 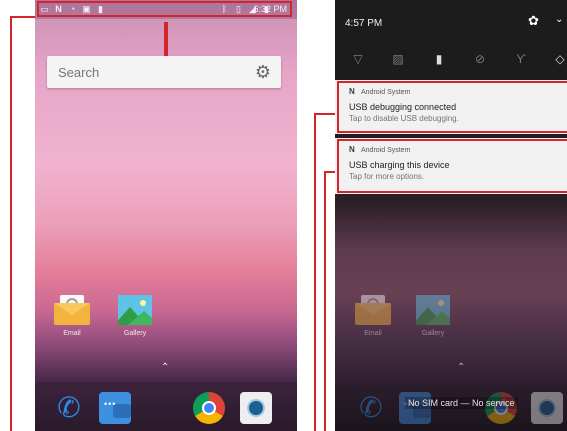 I want to click on do-not-disturb-icon: ⊘, so click(x=480, y=59).